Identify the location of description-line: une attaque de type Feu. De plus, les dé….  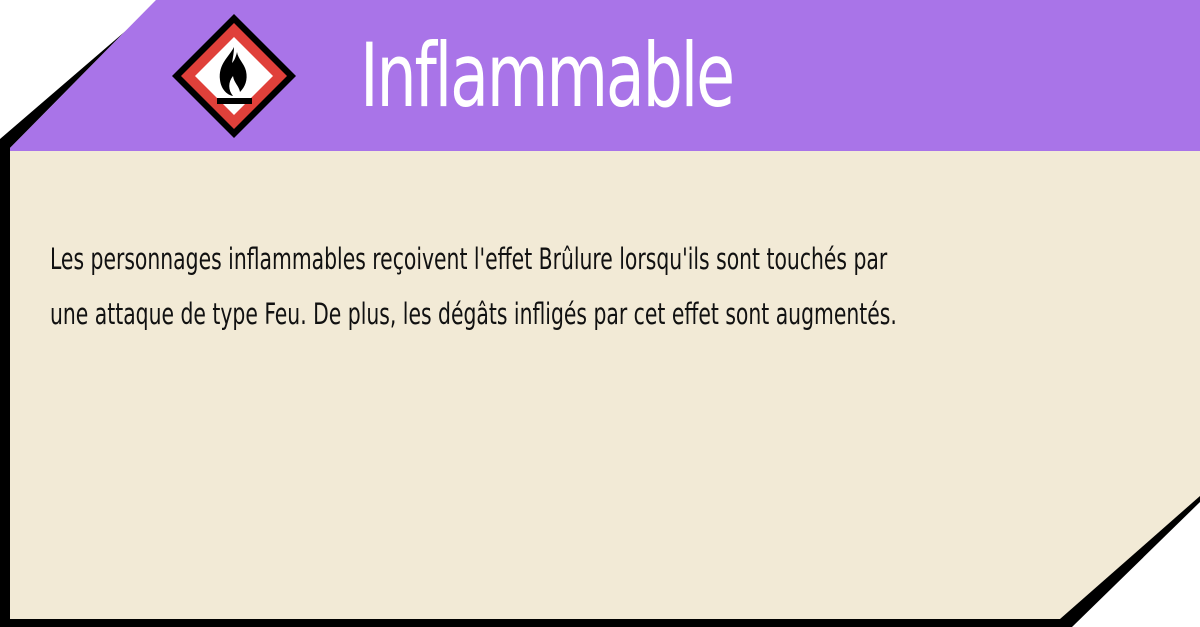
(473, 314).